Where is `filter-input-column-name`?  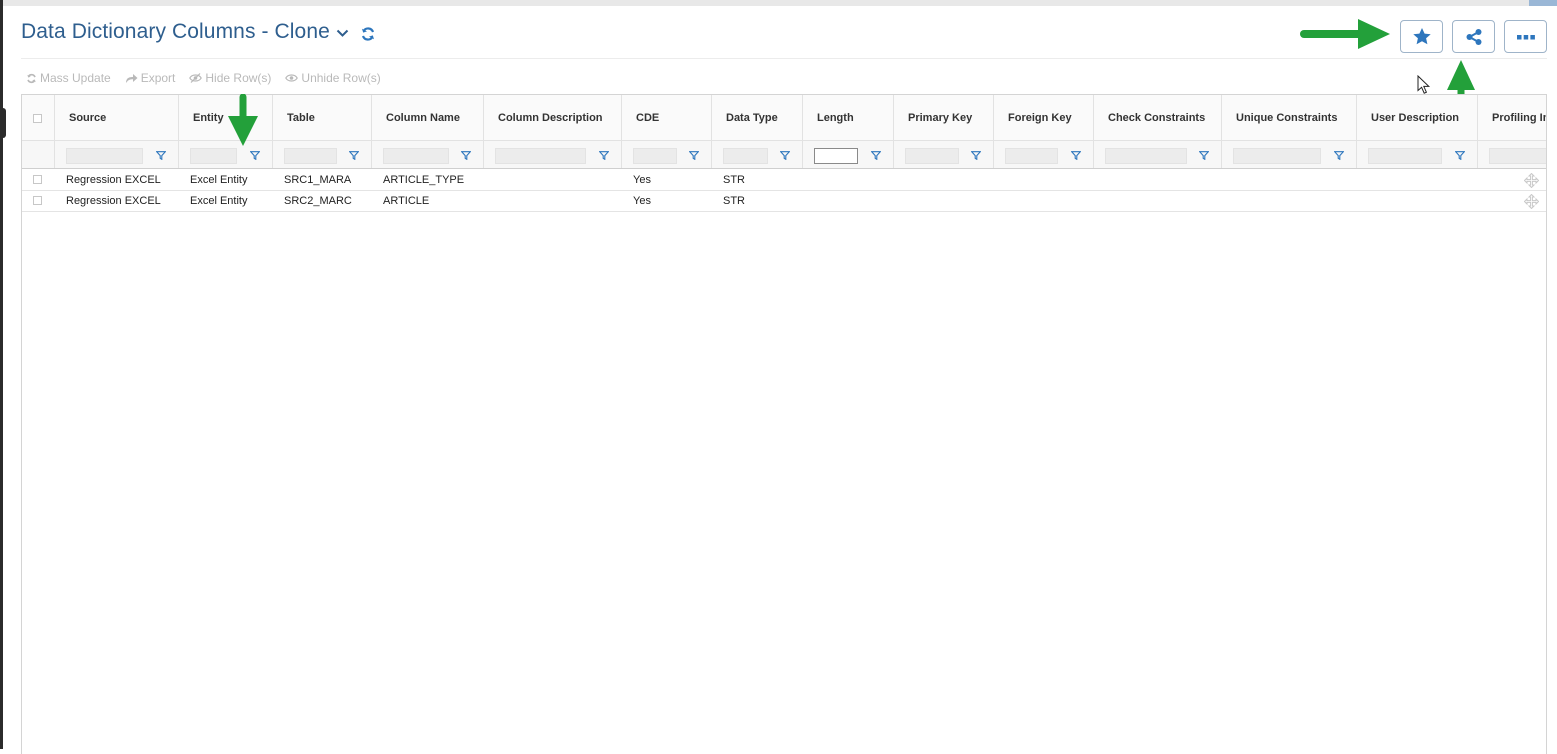 filter-input-column-name is located at coordinates (416, 156).